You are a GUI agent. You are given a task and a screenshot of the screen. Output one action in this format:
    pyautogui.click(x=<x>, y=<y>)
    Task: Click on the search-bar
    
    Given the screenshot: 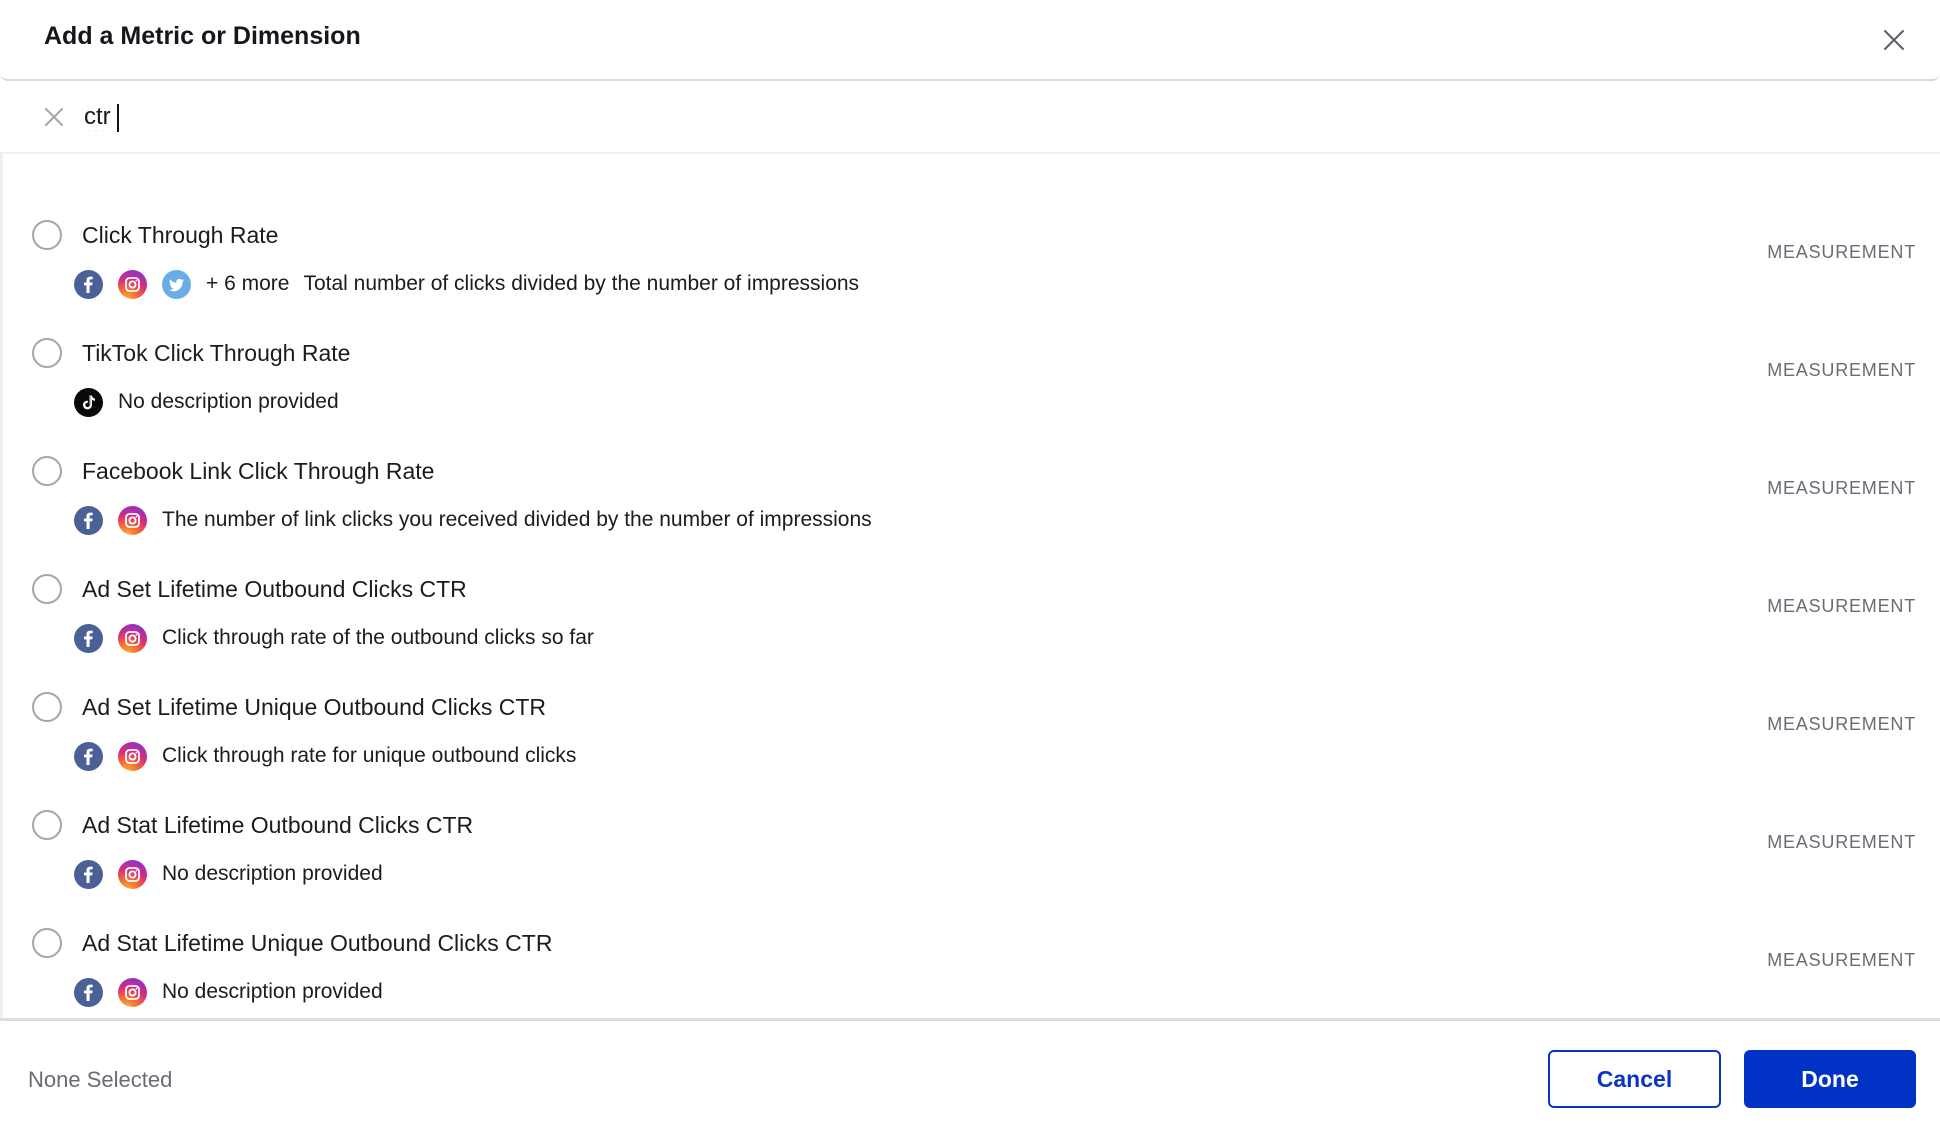 What is the action you would take?
    pyautogui.click(x=970, y=117)
    